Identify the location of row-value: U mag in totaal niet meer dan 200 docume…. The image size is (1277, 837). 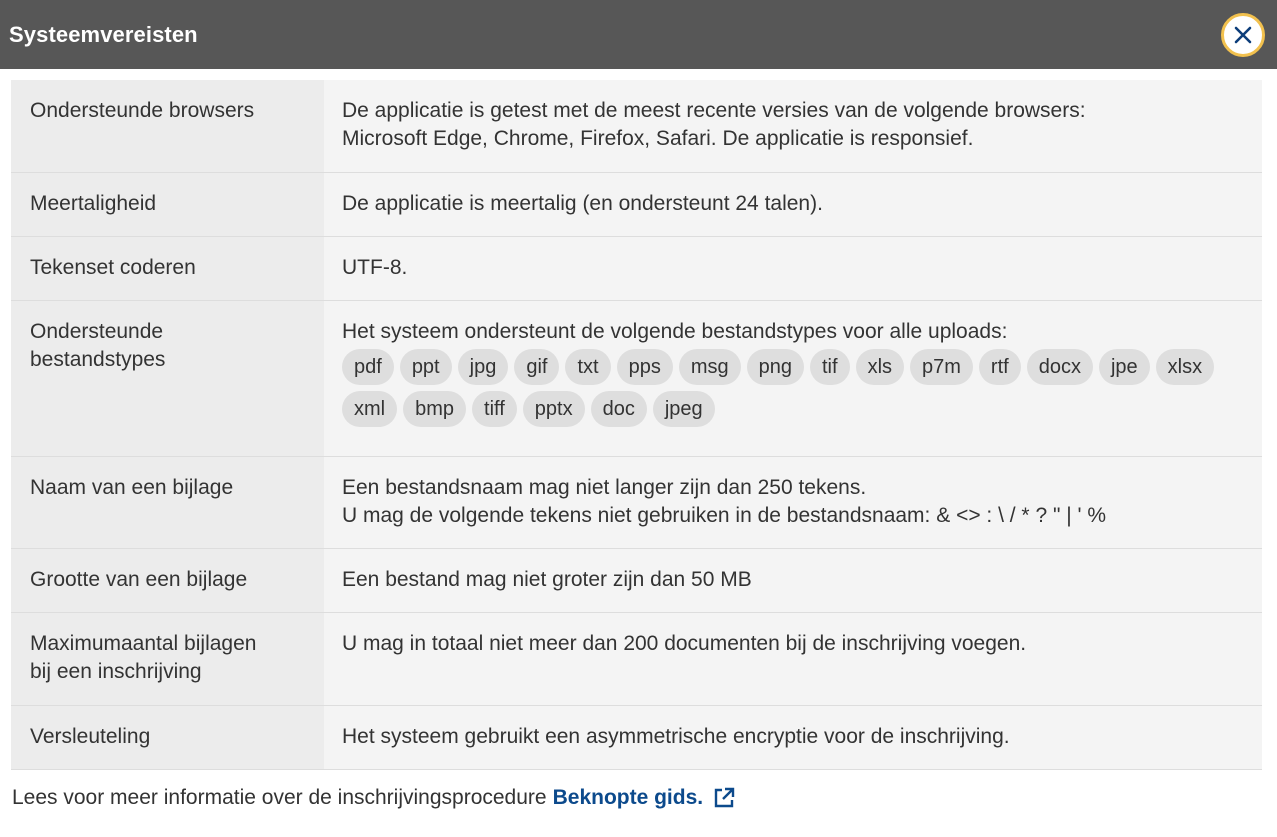
(793, 659).